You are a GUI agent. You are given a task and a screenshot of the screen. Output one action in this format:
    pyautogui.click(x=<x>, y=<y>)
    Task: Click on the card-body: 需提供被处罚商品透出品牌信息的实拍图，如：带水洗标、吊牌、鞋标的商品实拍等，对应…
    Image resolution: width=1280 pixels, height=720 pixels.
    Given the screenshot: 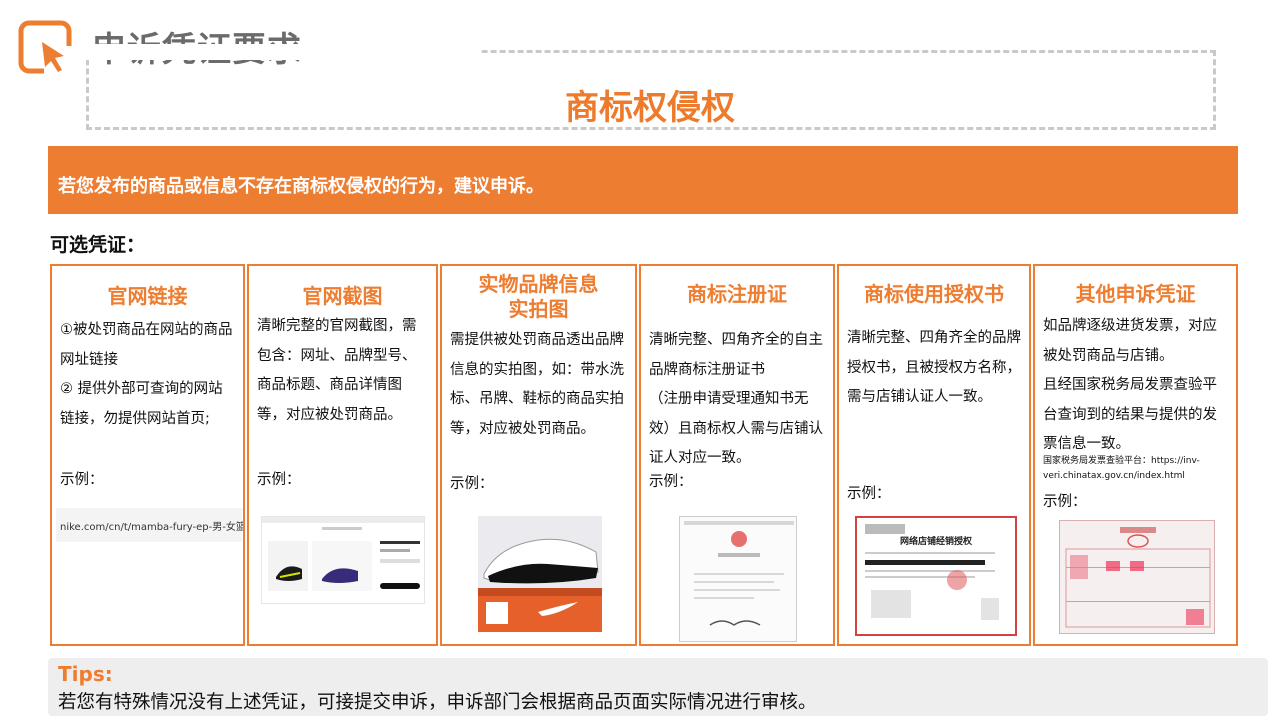 What is the action you would take?
    pyautogui.click(x=539, y=385)
    